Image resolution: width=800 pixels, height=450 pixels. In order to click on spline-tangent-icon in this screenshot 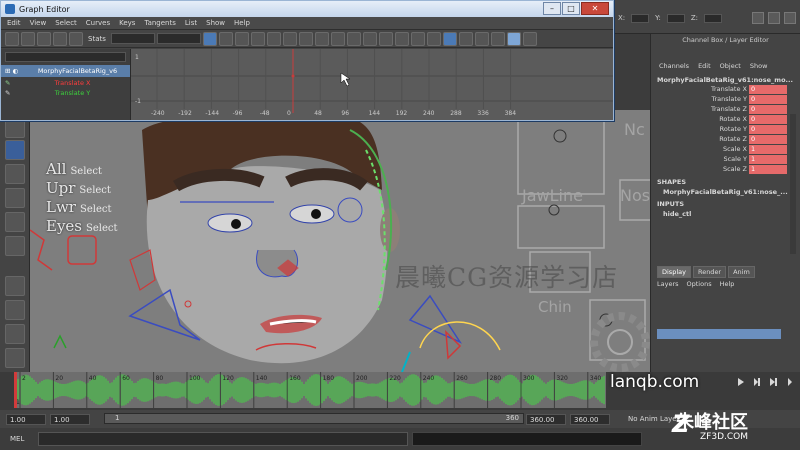, I will do `click(257, 38)`.